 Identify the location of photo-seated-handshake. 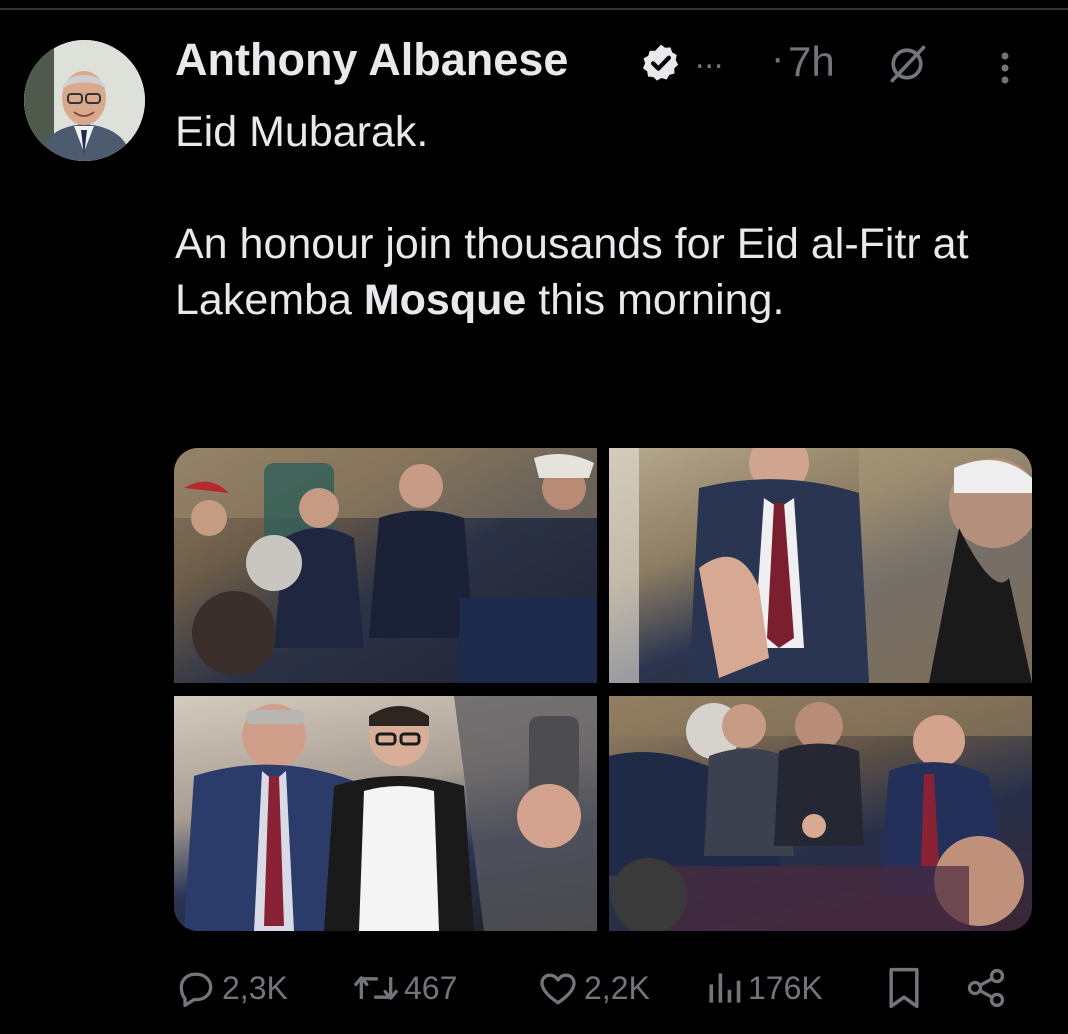
(820, 813).